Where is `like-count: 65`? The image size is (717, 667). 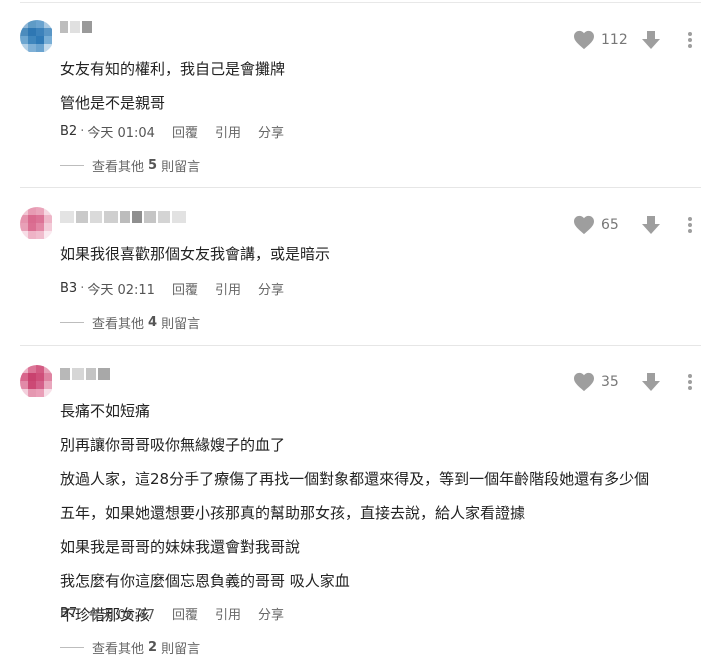
like-count: 65 is located at coordinates (610, 225).